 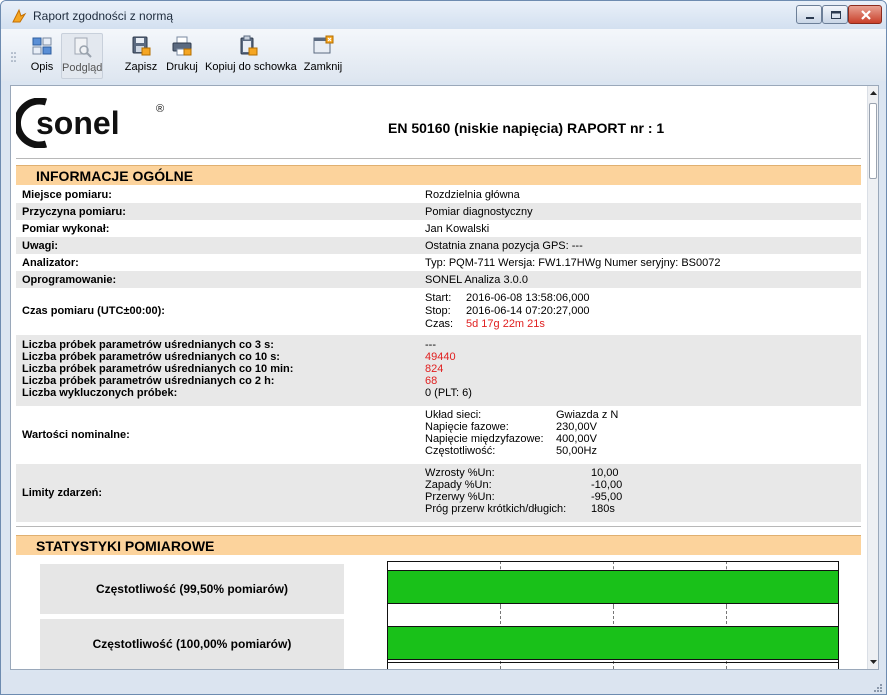 What do you see at coordinates (457, 229) in the screenshot?
I see `row-value: Jan Kowalski` at bounding box center [457, 229].